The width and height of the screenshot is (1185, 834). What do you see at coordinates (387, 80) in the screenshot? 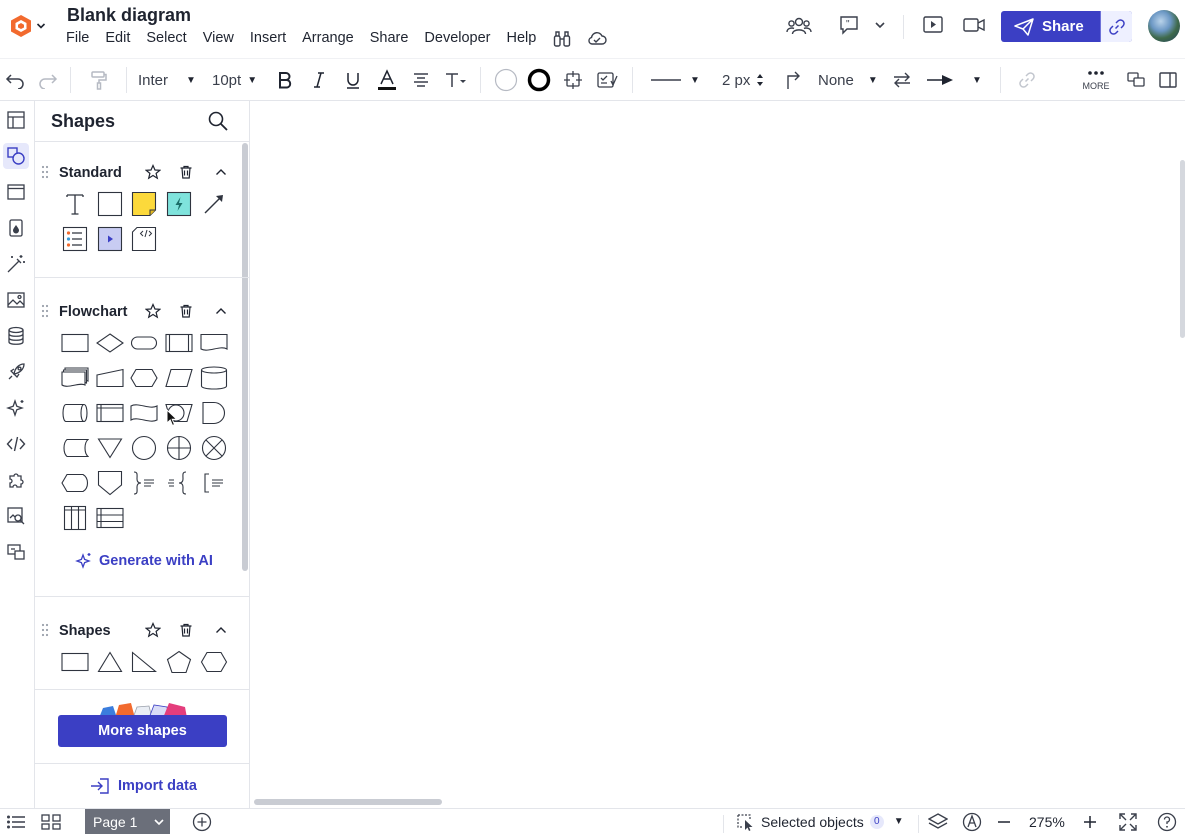
I see `text-color-button` at bounding box center [387, 80].